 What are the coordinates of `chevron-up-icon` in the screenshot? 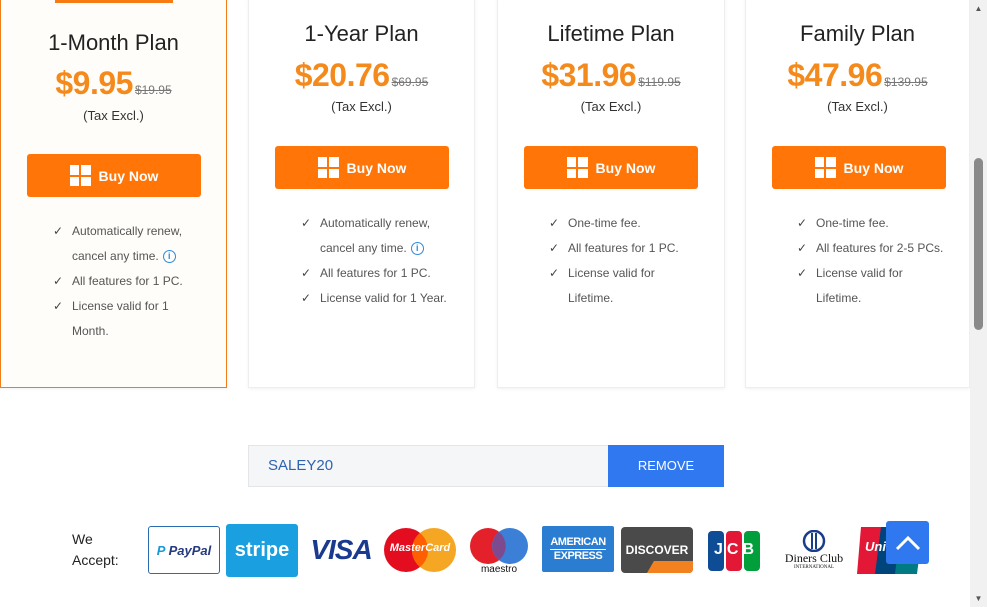 It's located at (907, 542).